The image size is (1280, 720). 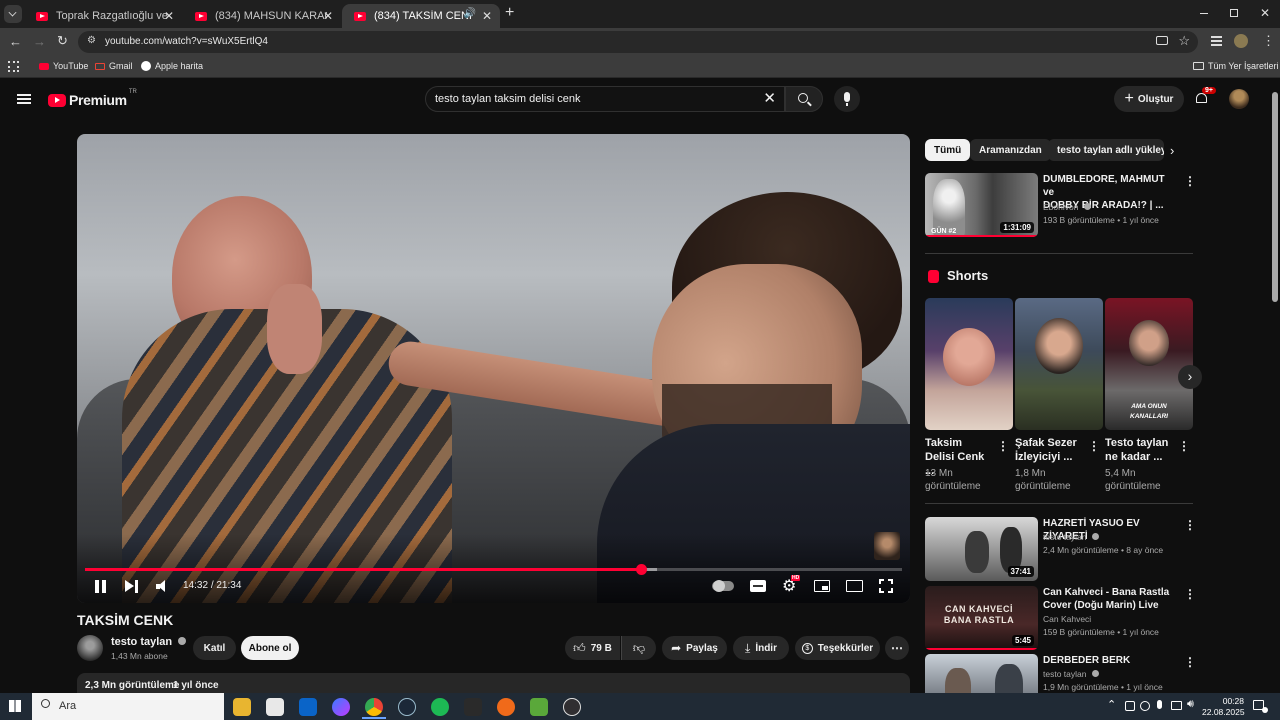 What do you see at coordinates (1205, 97) in the screenshot?
I see `notifications-button: 9+` at bounding box center [1205, 97].